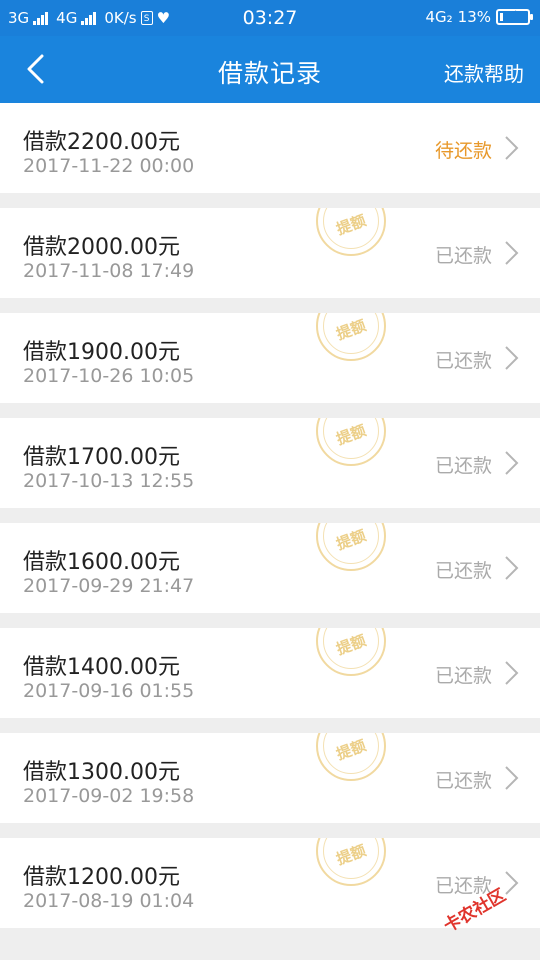 The image size is (540, 960). What do you see at coordinates (101, 142) in the screenshot?
I see `loan-amount: 借款2200.00元` at bounding box center [101, 142].